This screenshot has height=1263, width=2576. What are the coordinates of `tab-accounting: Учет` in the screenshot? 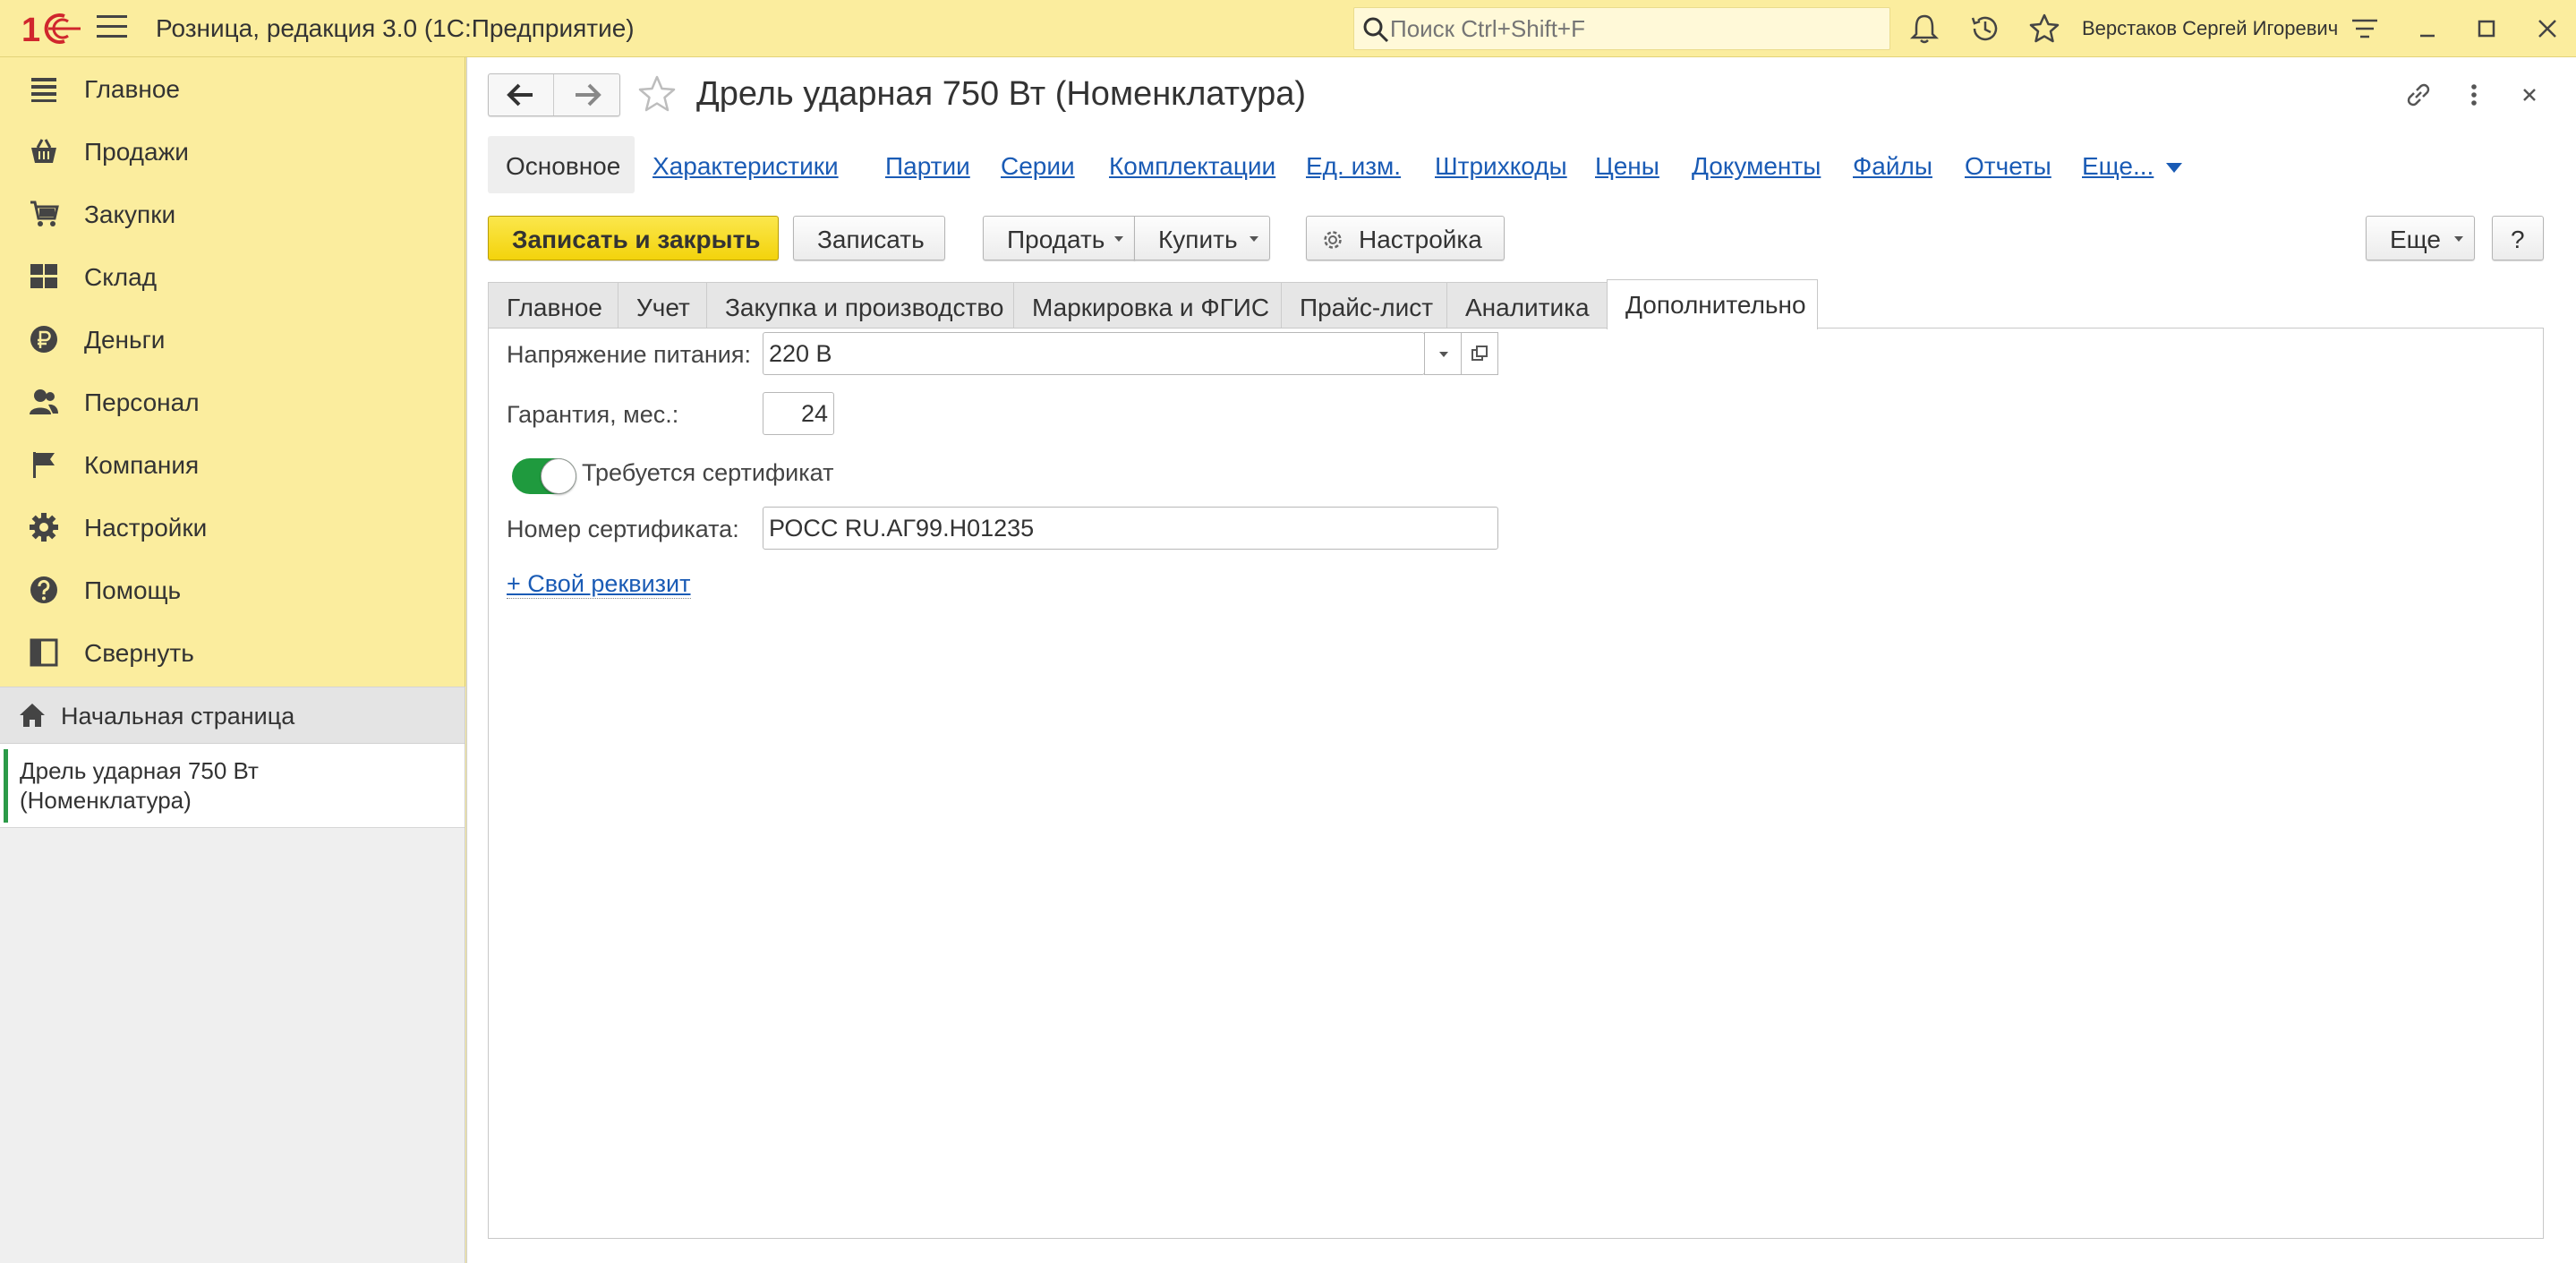 It's located at (662, 306).